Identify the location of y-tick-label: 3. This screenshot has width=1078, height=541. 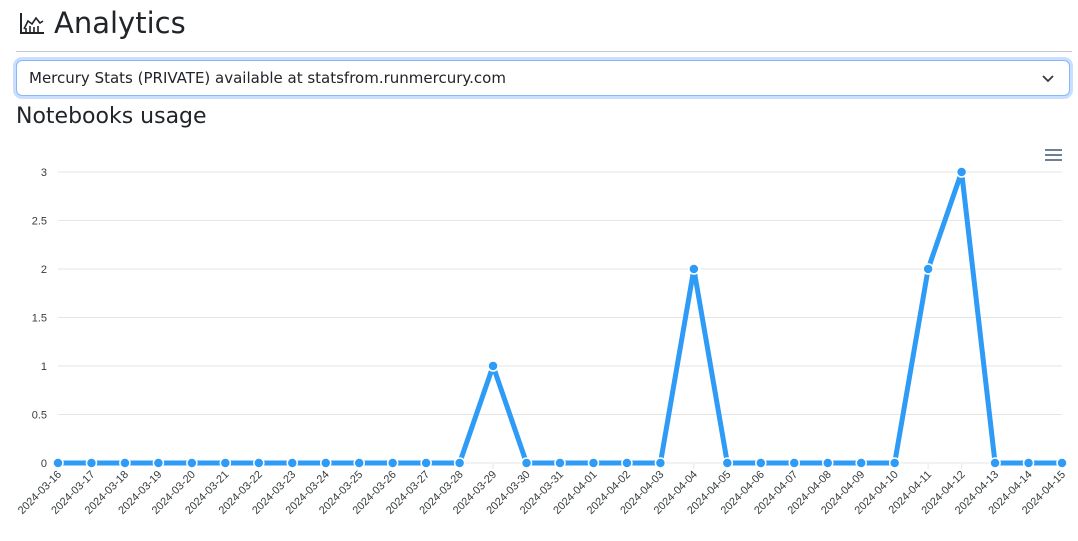
(44, 173).